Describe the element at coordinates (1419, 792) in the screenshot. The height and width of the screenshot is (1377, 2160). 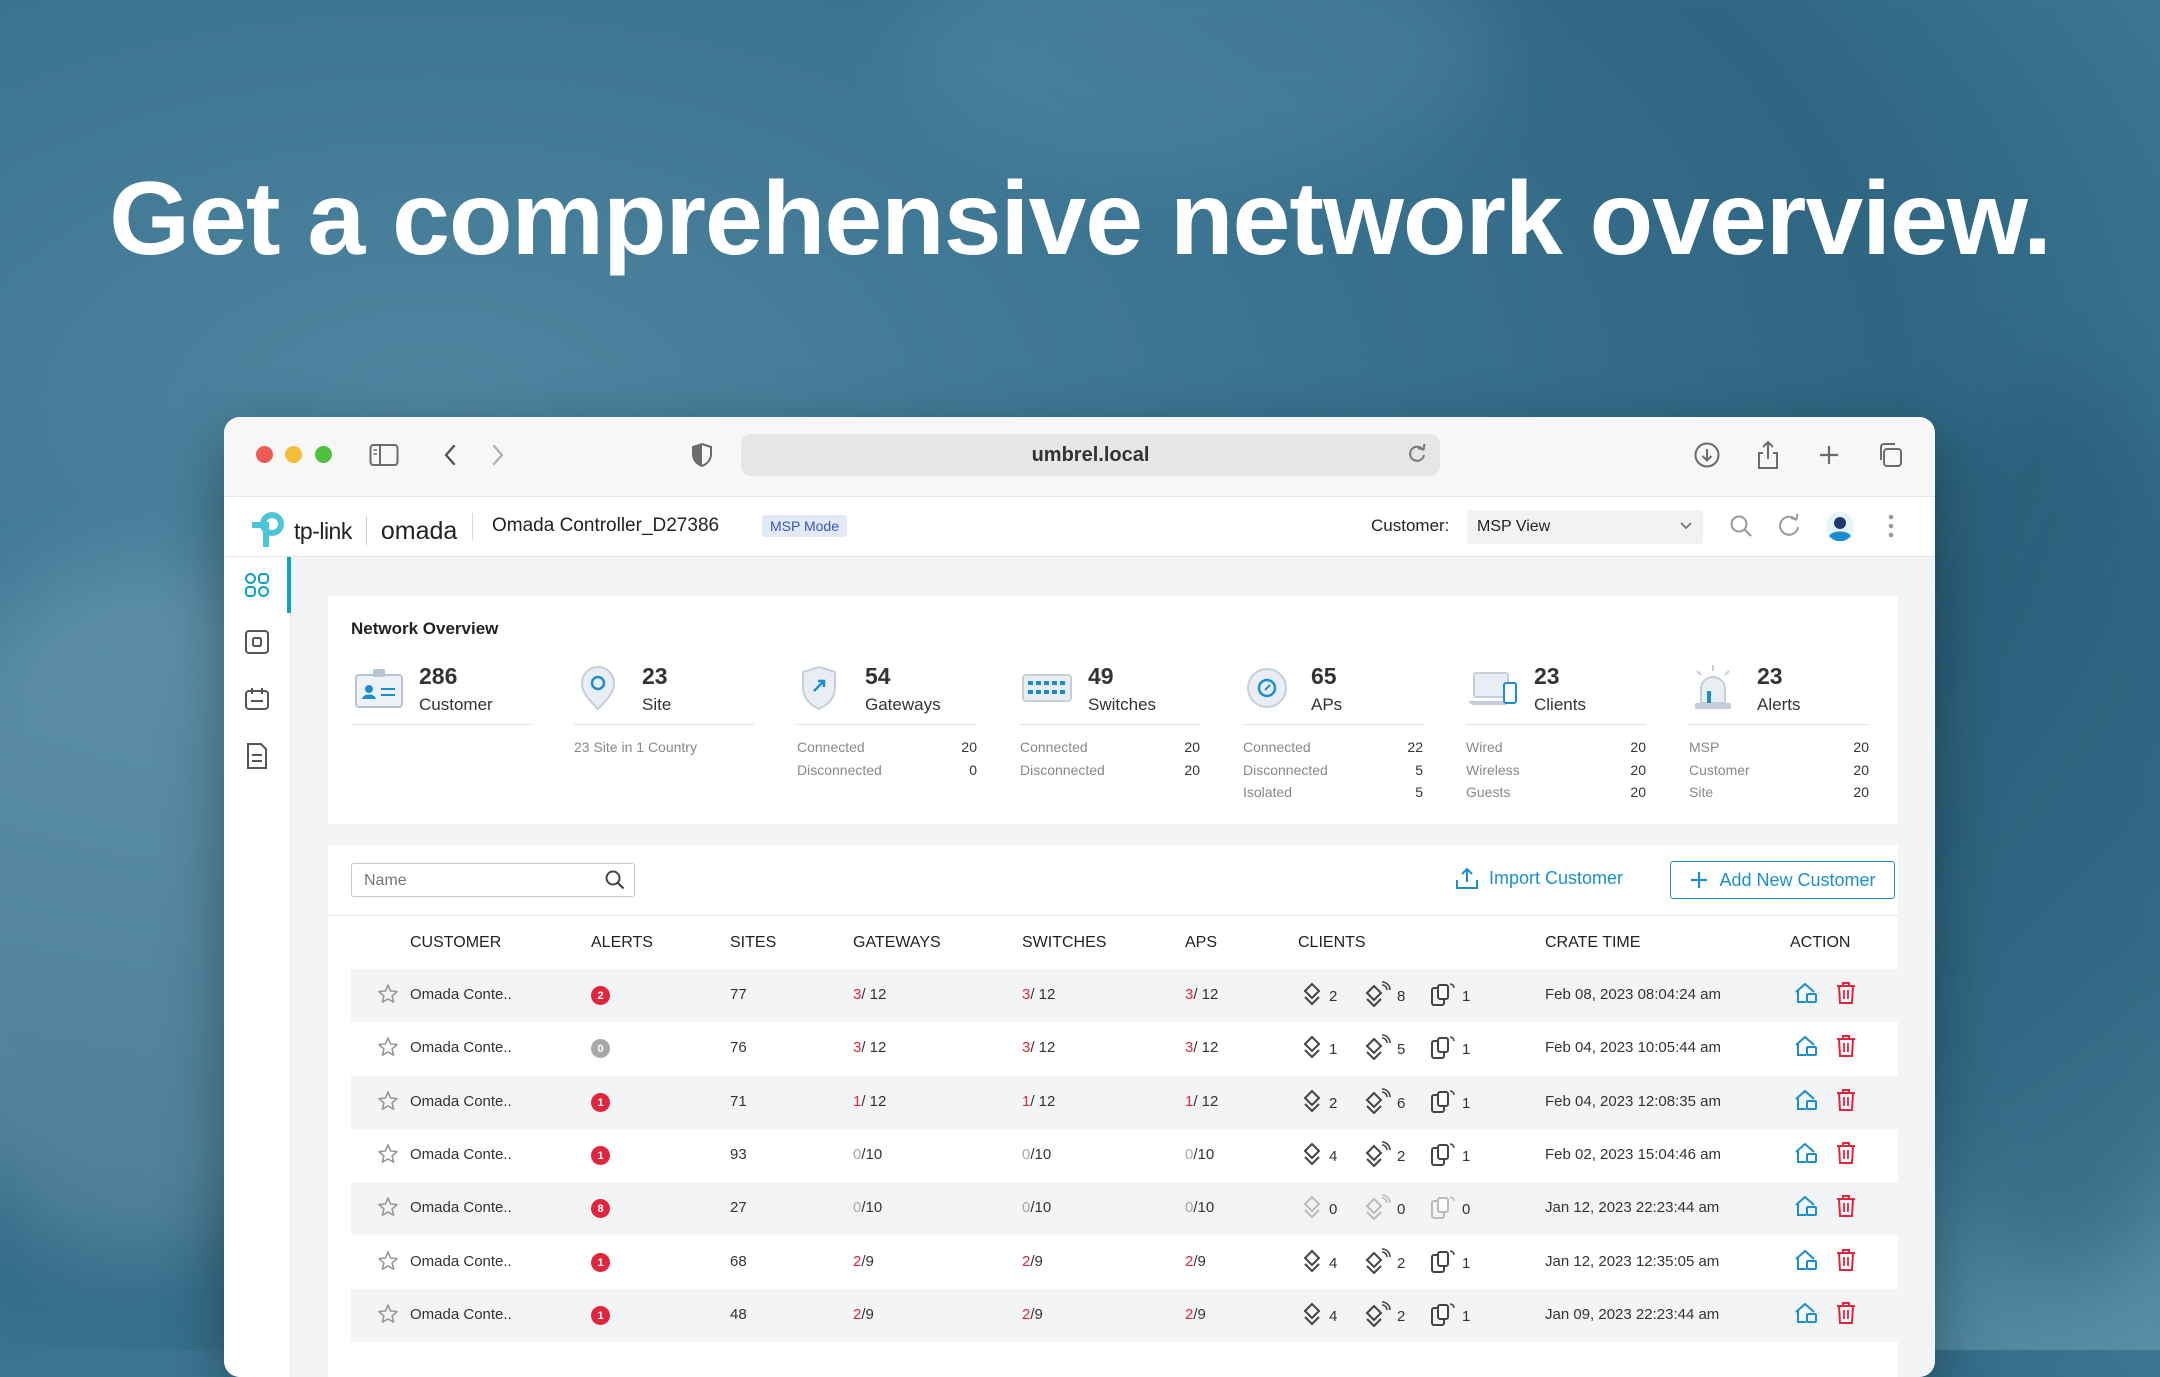
I see `row-value: 5` at that location.